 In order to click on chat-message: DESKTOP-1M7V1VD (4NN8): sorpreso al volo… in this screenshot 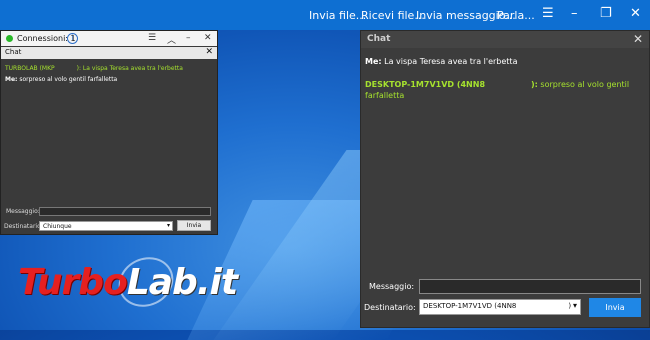, I will do `click(497, 84)`.